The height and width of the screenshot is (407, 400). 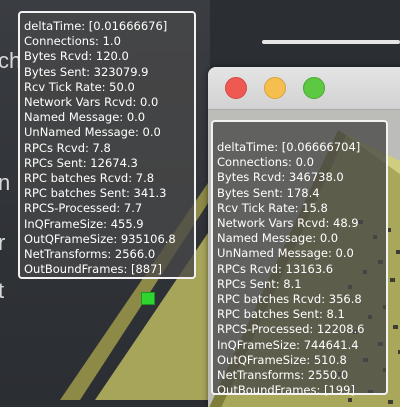 I want to click on stat-rpc-batches-sent: RPC batches Sent: 8.1, so click(x=281, y=314).